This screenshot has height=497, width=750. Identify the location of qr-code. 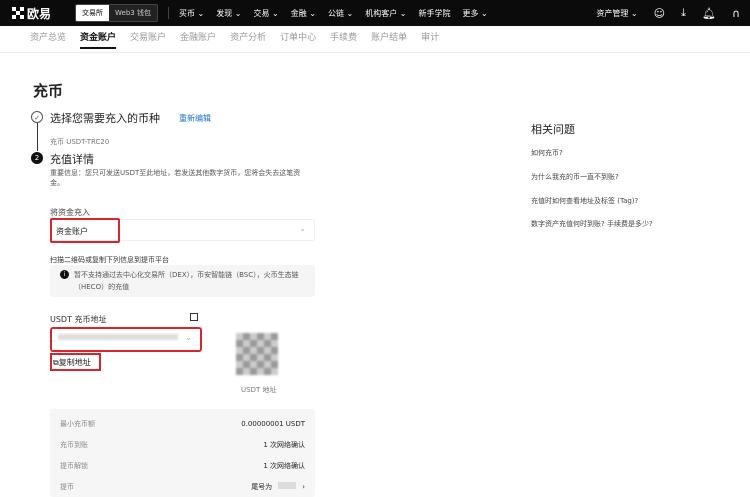
(257, 354).